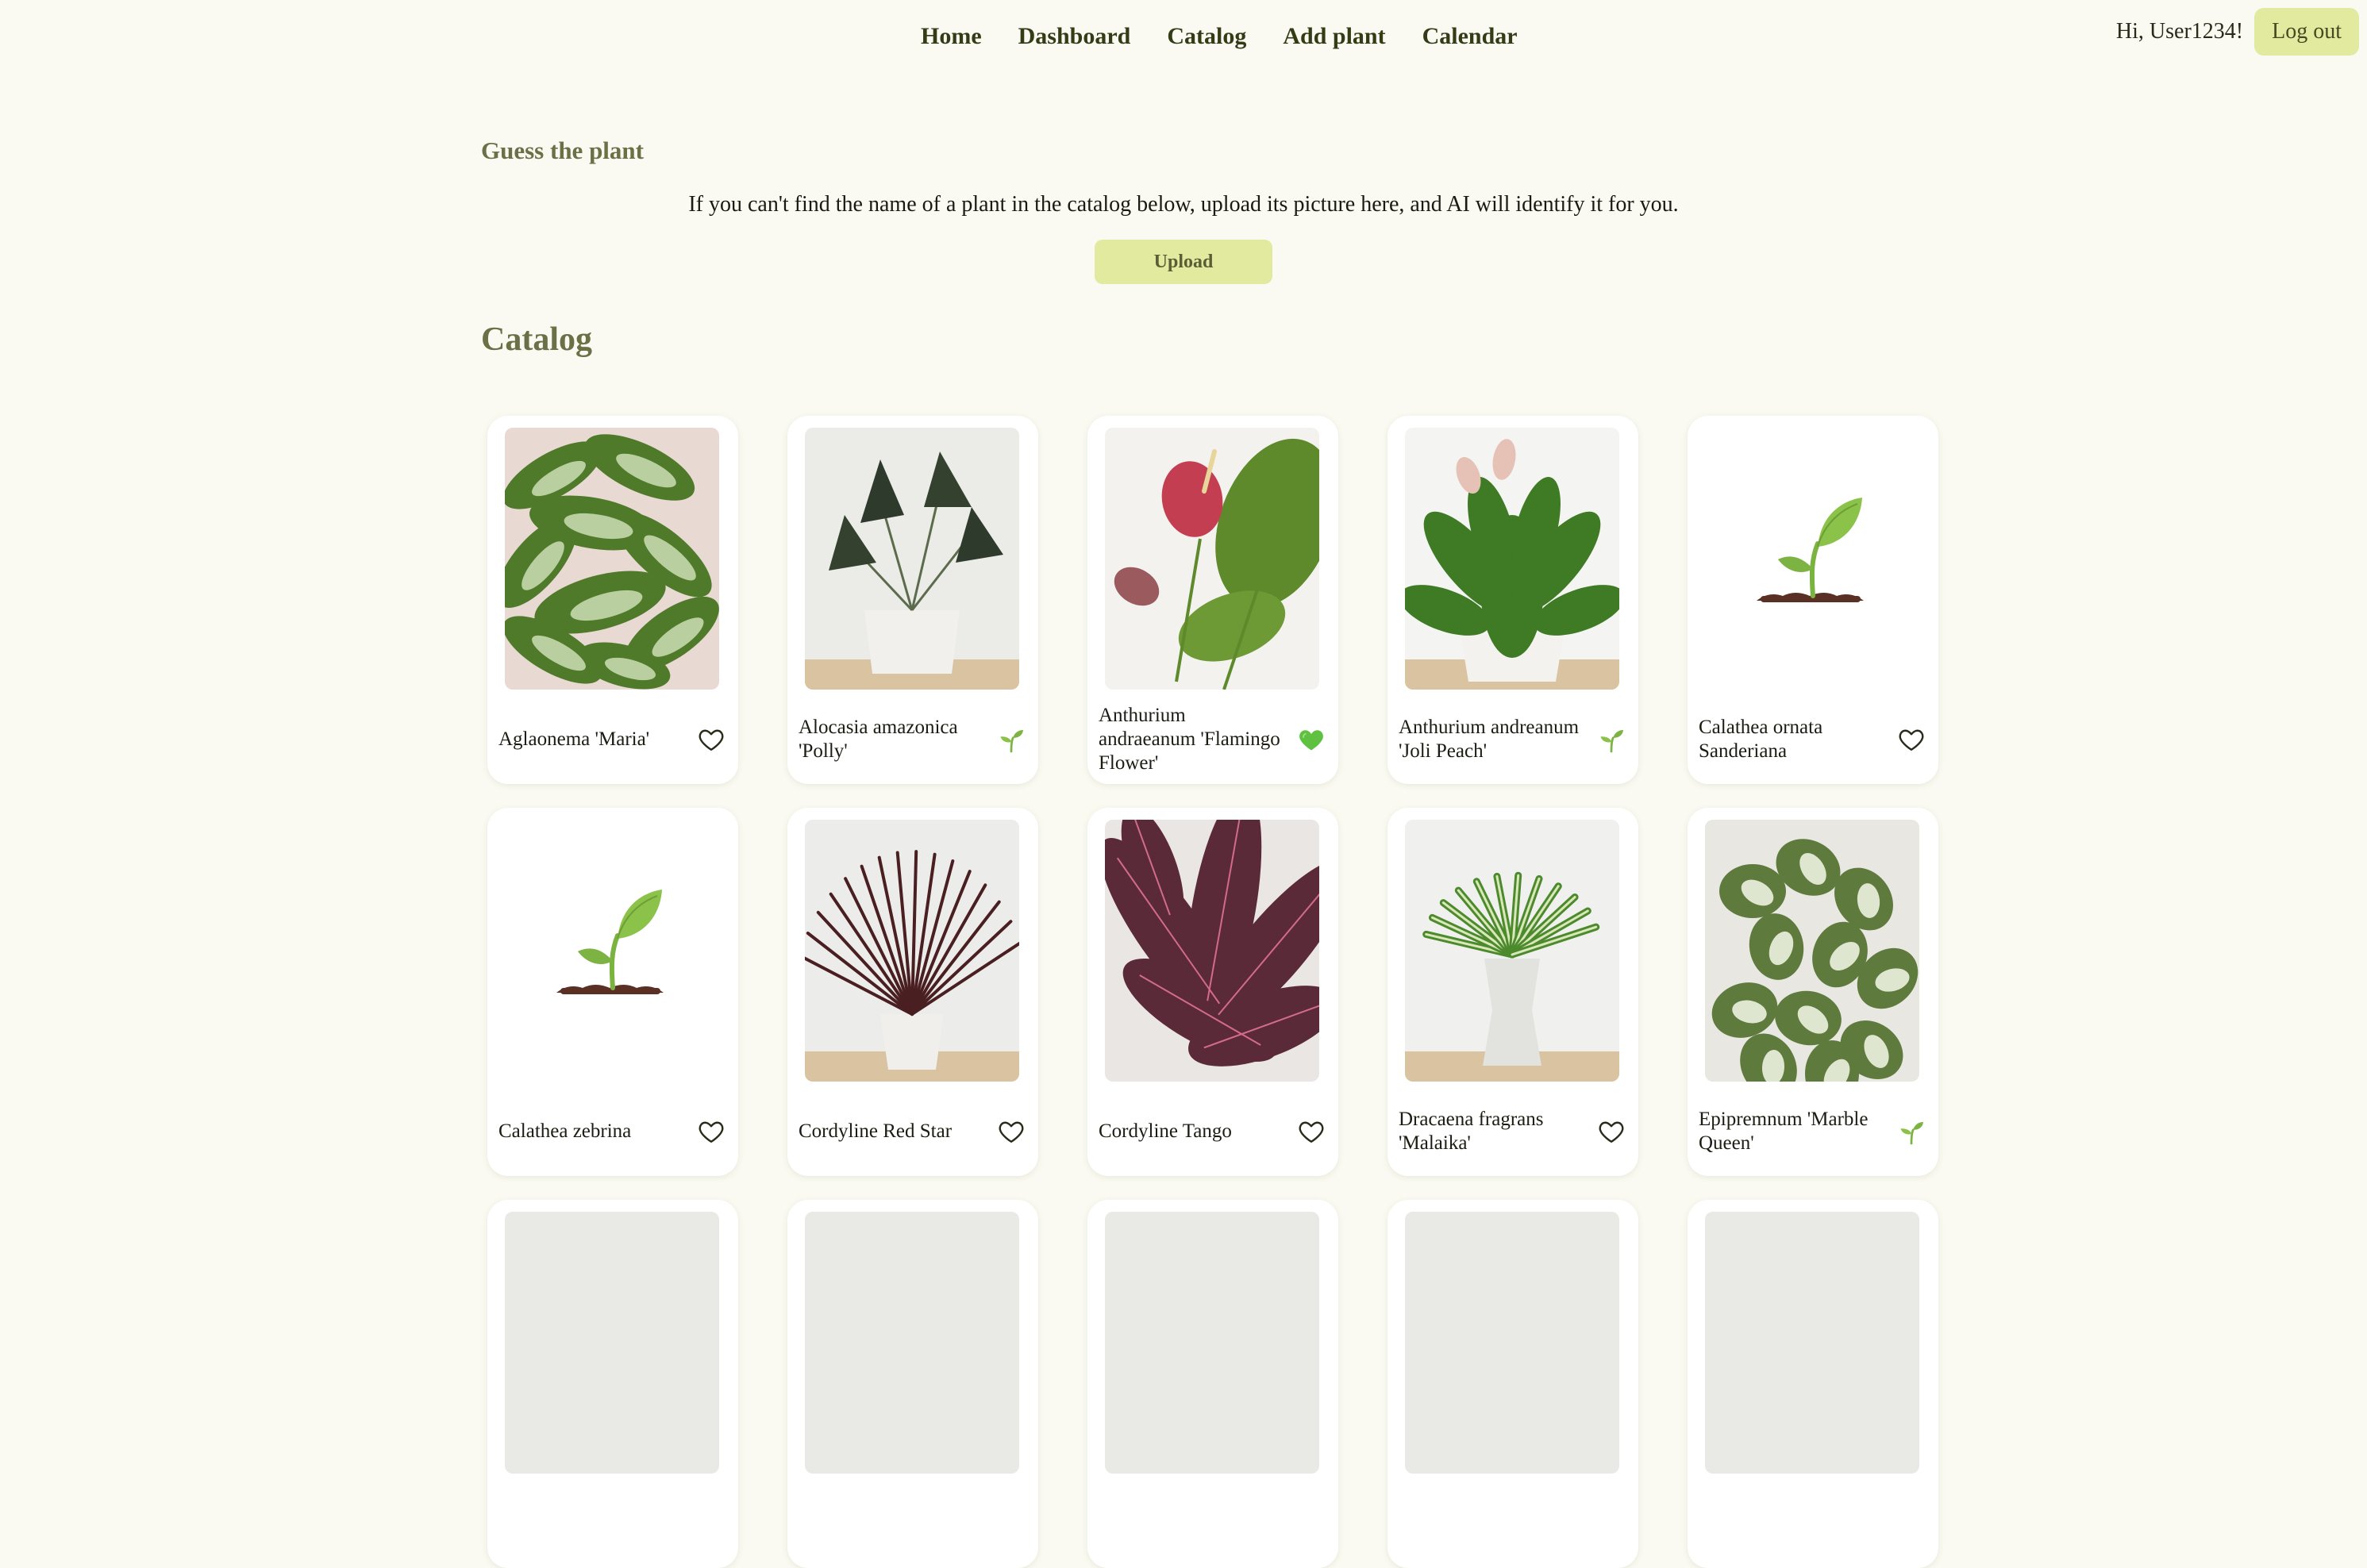  I want to click on plant-name: Cordyline Tango, so click(1166, 1131).